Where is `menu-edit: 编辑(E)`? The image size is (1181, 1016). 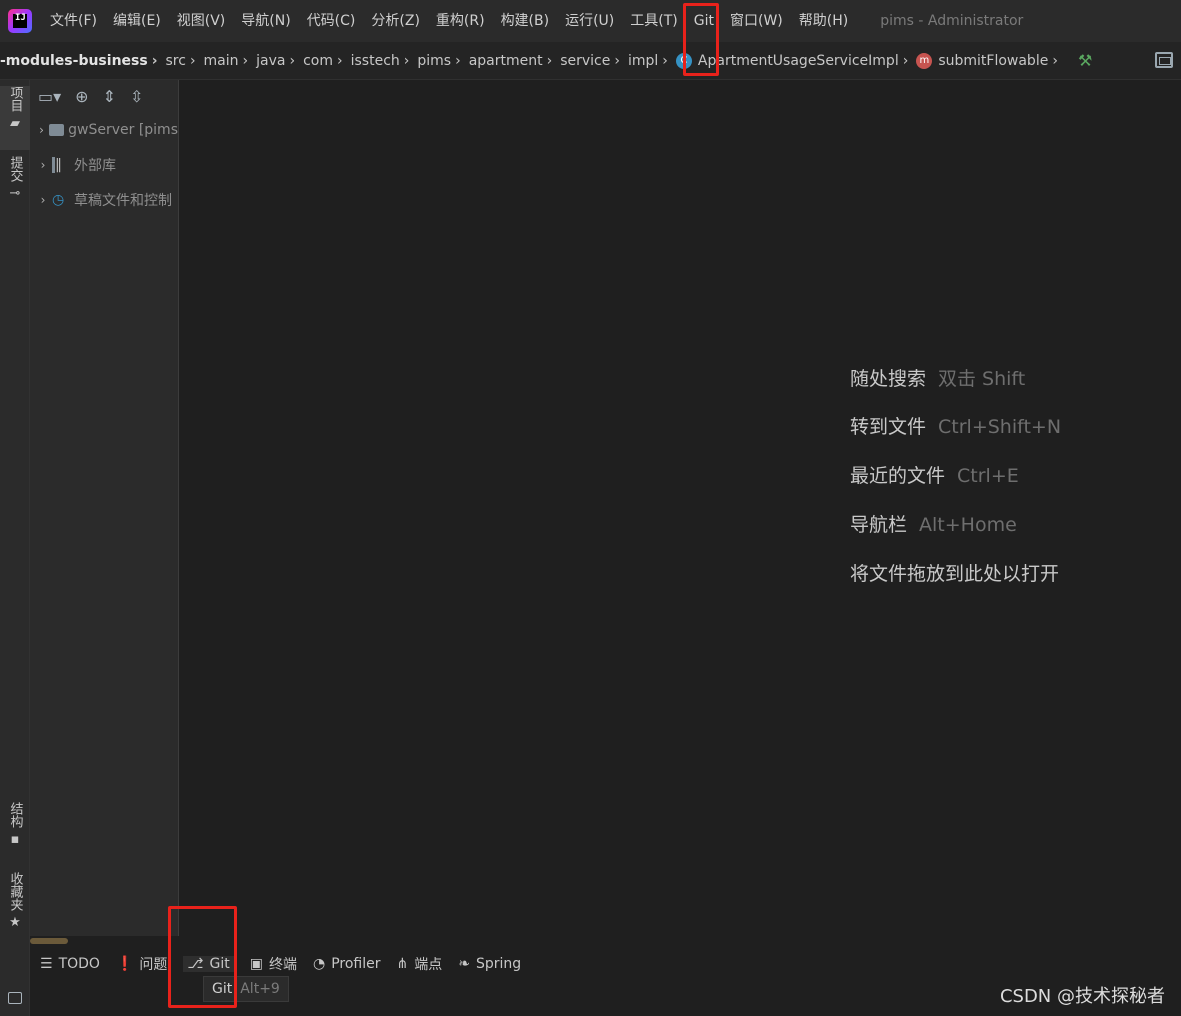
menu-edit: 编辑(E) is located at coordinates (137, 21).